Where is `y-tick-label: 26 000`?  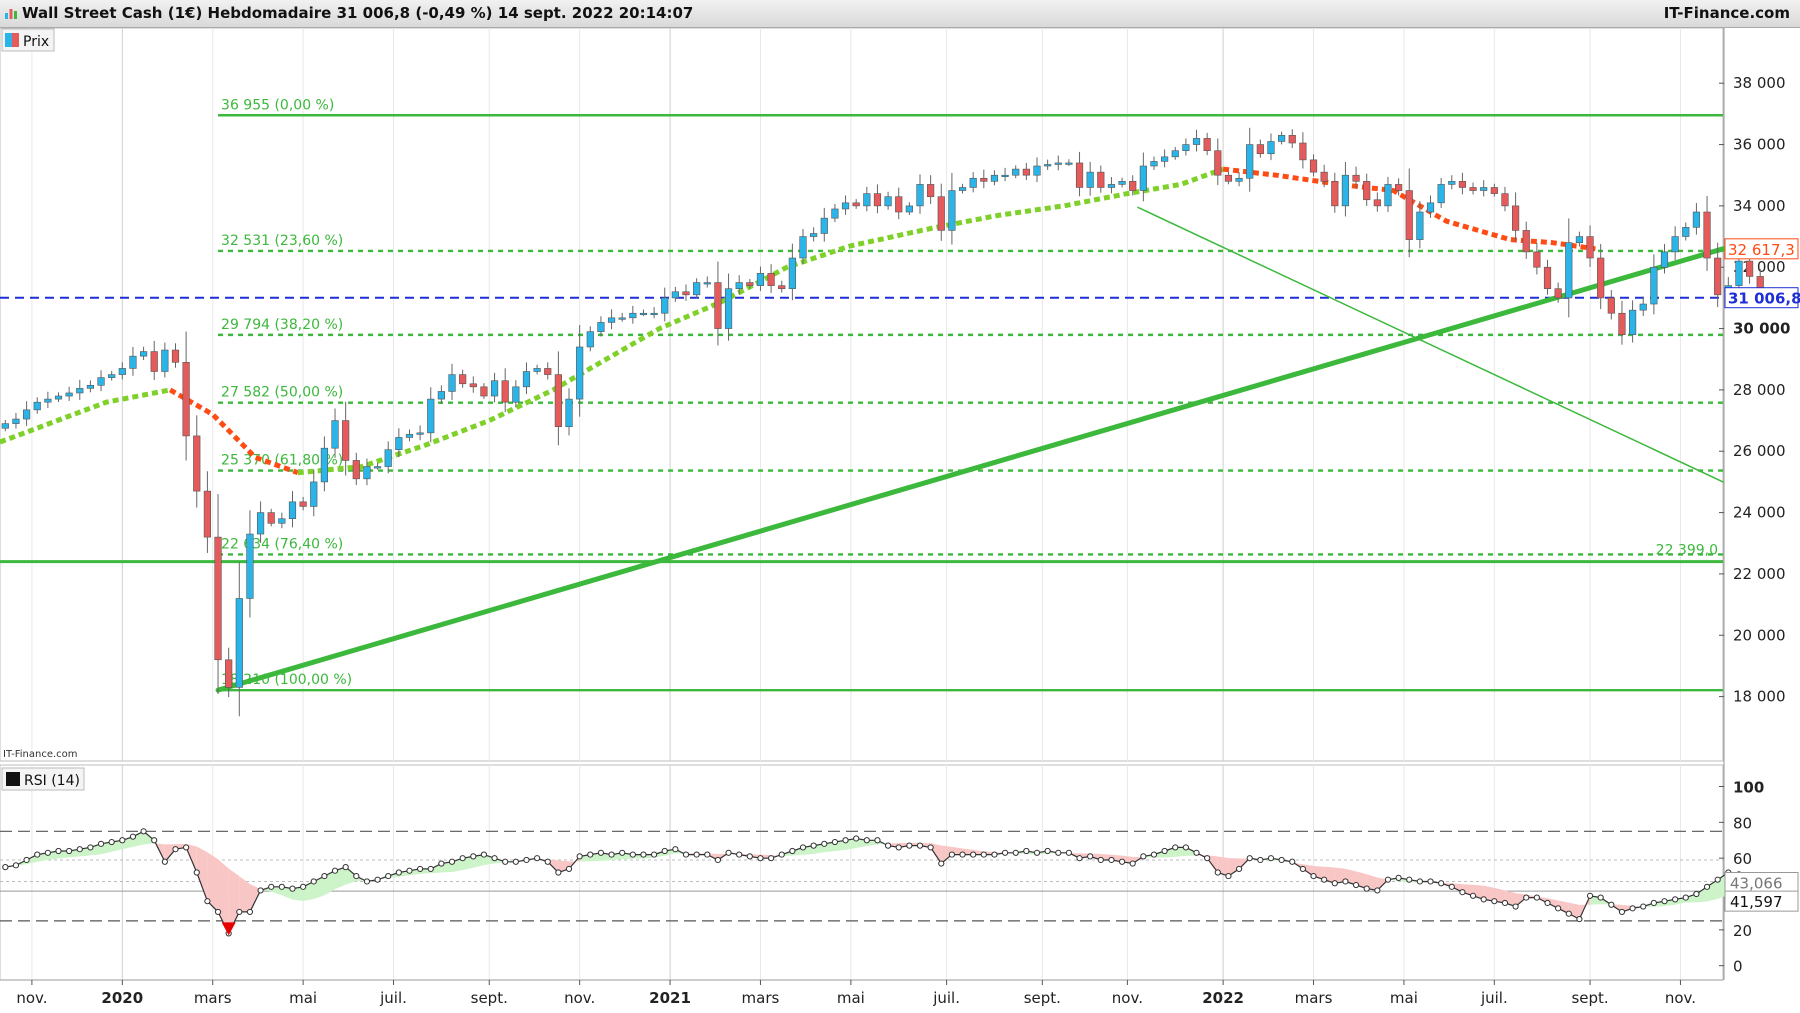 y-tick-label: 26 000 is located at coordinates (1759, 451).